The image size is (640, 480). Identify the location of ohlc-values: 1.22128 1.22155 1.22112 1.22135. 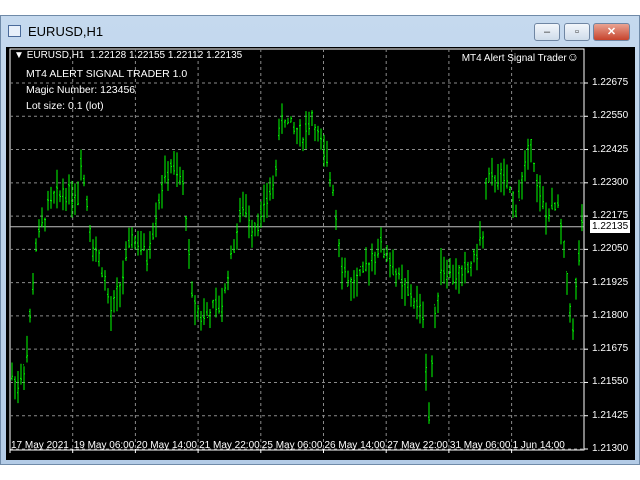
(166, 55).